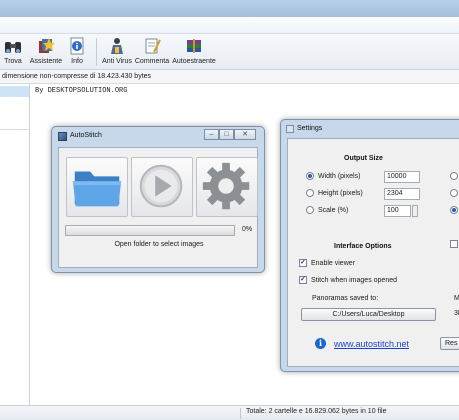 This screenshot has height=420, width=459. What do you see at coordinates (415, 211) in the screenshot?
I see `scale-spinner` at bounding box center [415, 211].